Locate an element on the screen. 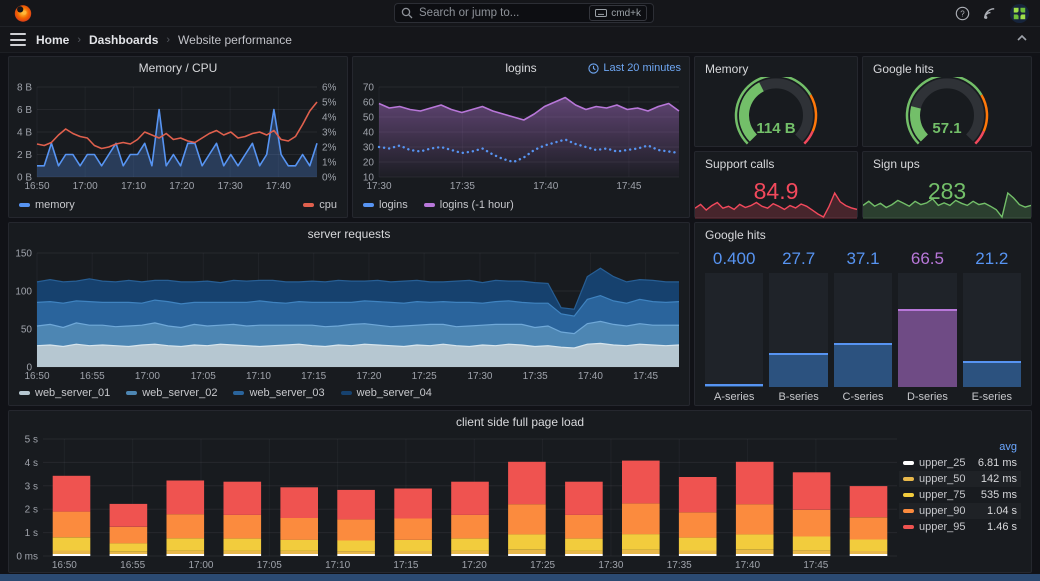 The height and width of the screenshot is (581, 1040). panel-title: Support calls is located at coordinates (739, 164).